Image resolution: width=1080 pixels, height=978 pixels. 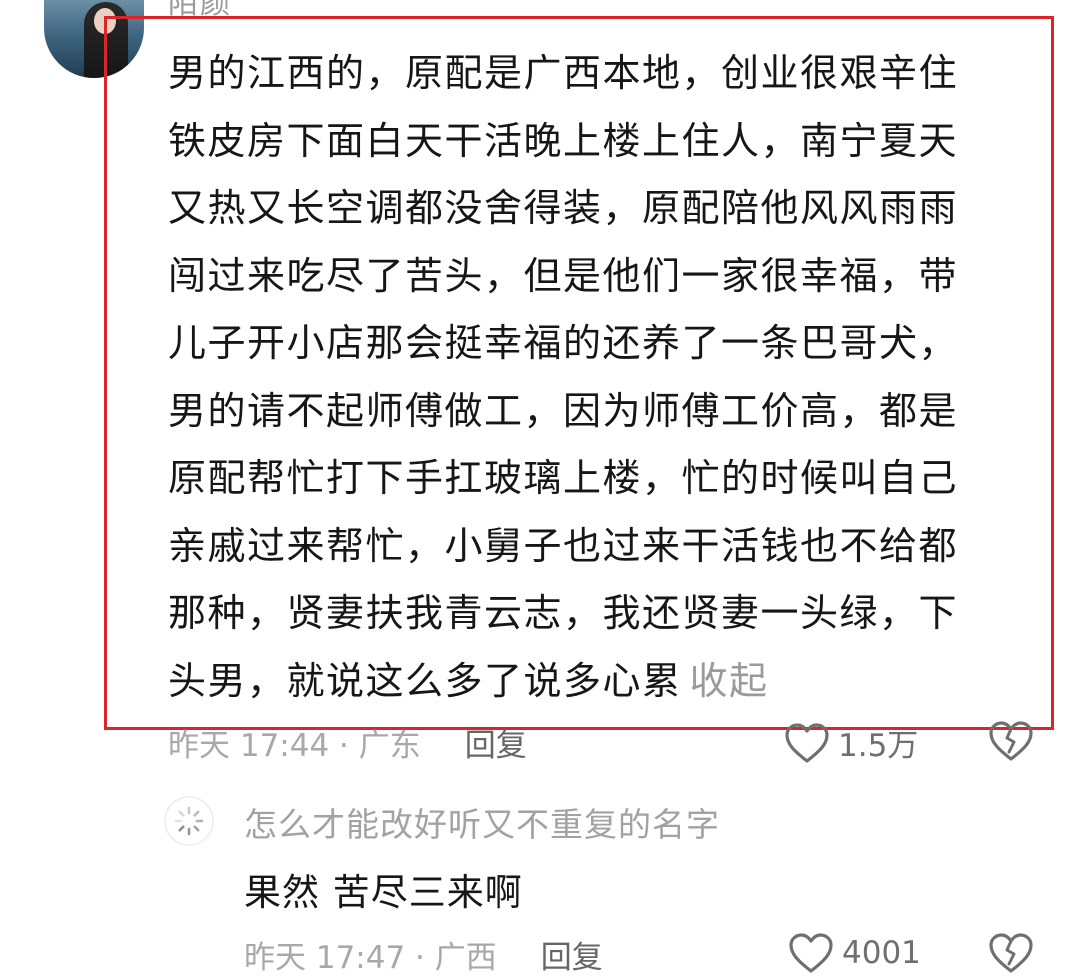 I want to click on reply-time-location: 昨天 17:47 · 广西, so click(x=370, y=958).